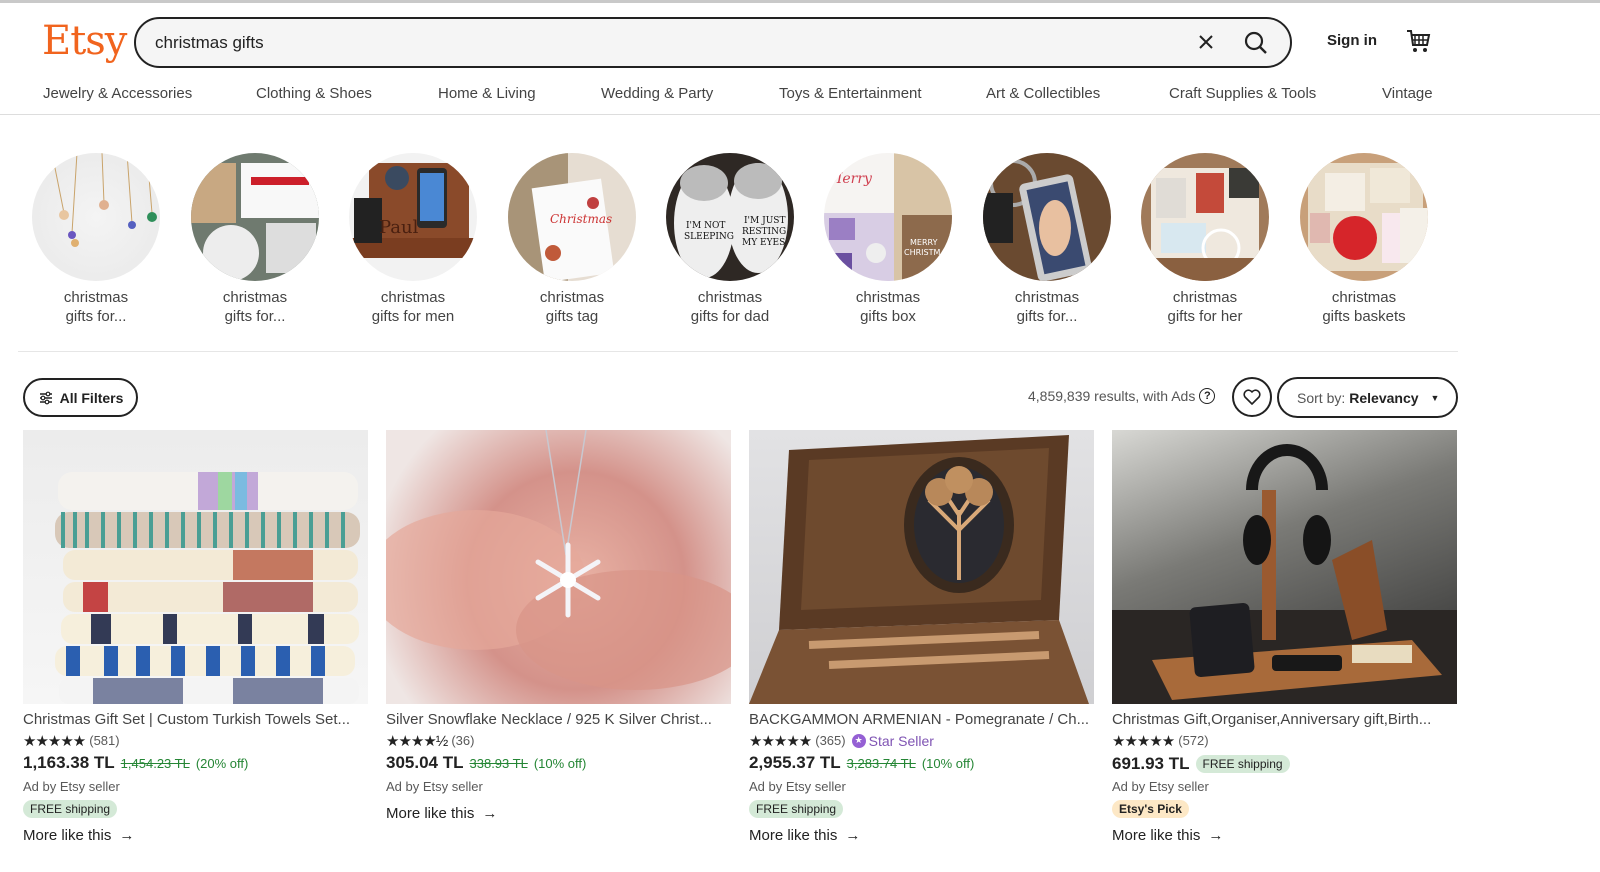 The width and height of the screenshot is (1600, 872). Describe the element at coordinates (738, 351) in the screenshot. I see `section-divider` at that location.